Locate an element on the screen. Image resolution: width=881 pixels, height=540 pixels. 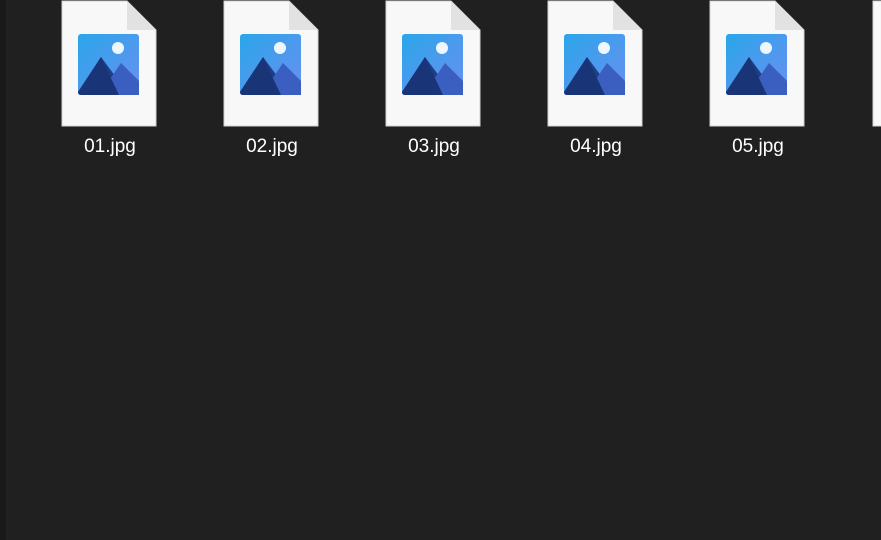
file-name-label: 02.jpg is located at coordinates (272, 146).